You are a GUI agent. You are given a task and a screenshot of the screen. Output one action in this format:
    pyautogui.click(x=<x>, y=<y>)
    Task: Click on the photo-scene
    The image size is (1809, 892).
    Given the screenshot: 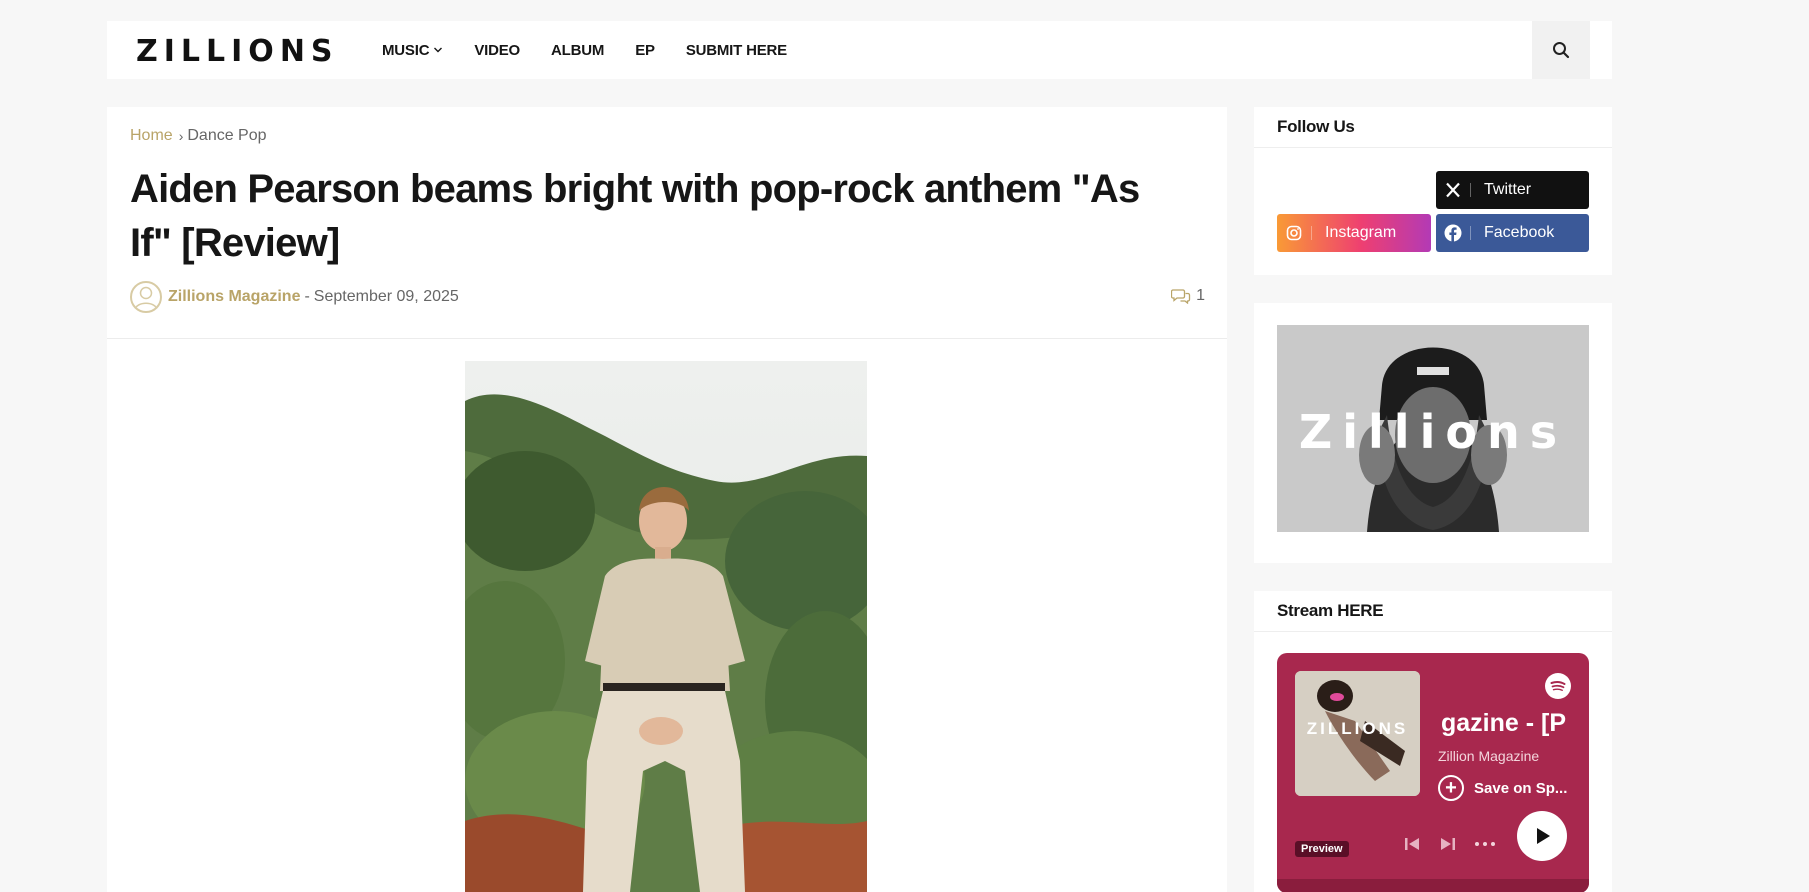 What is the action you would take?
    pyautogui.click(x=666, y=626)
    